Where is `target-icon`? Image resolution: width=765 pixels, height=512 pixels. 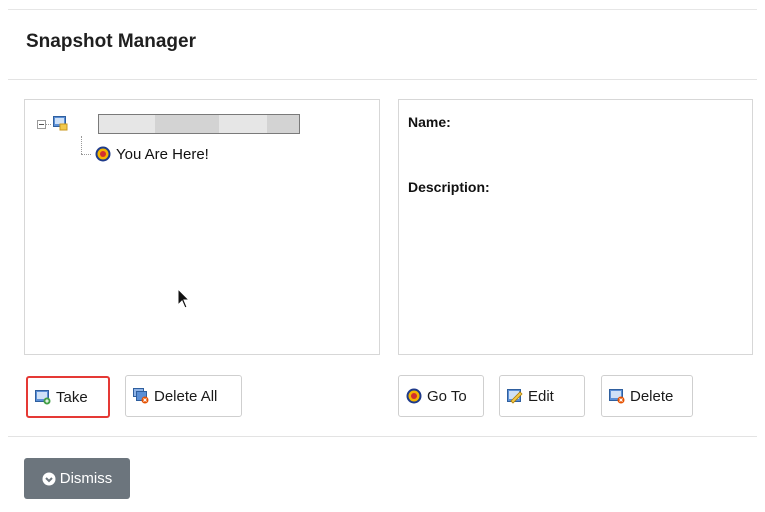 target-icon is located at coordinates (414, 396).